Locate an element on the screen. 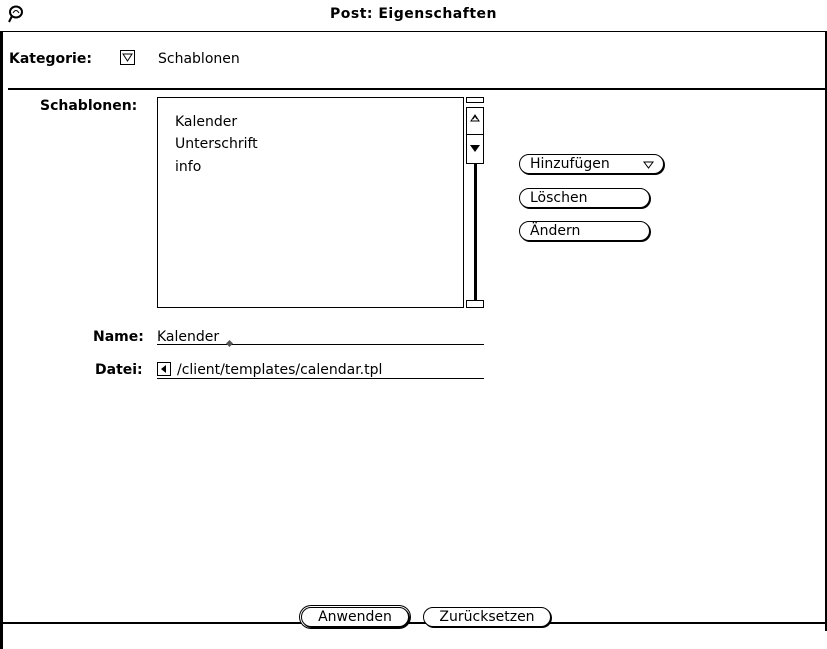 The width and height of the screenshot is (827, 649). scrollbar-elevator is located at coordinates (475, 135).